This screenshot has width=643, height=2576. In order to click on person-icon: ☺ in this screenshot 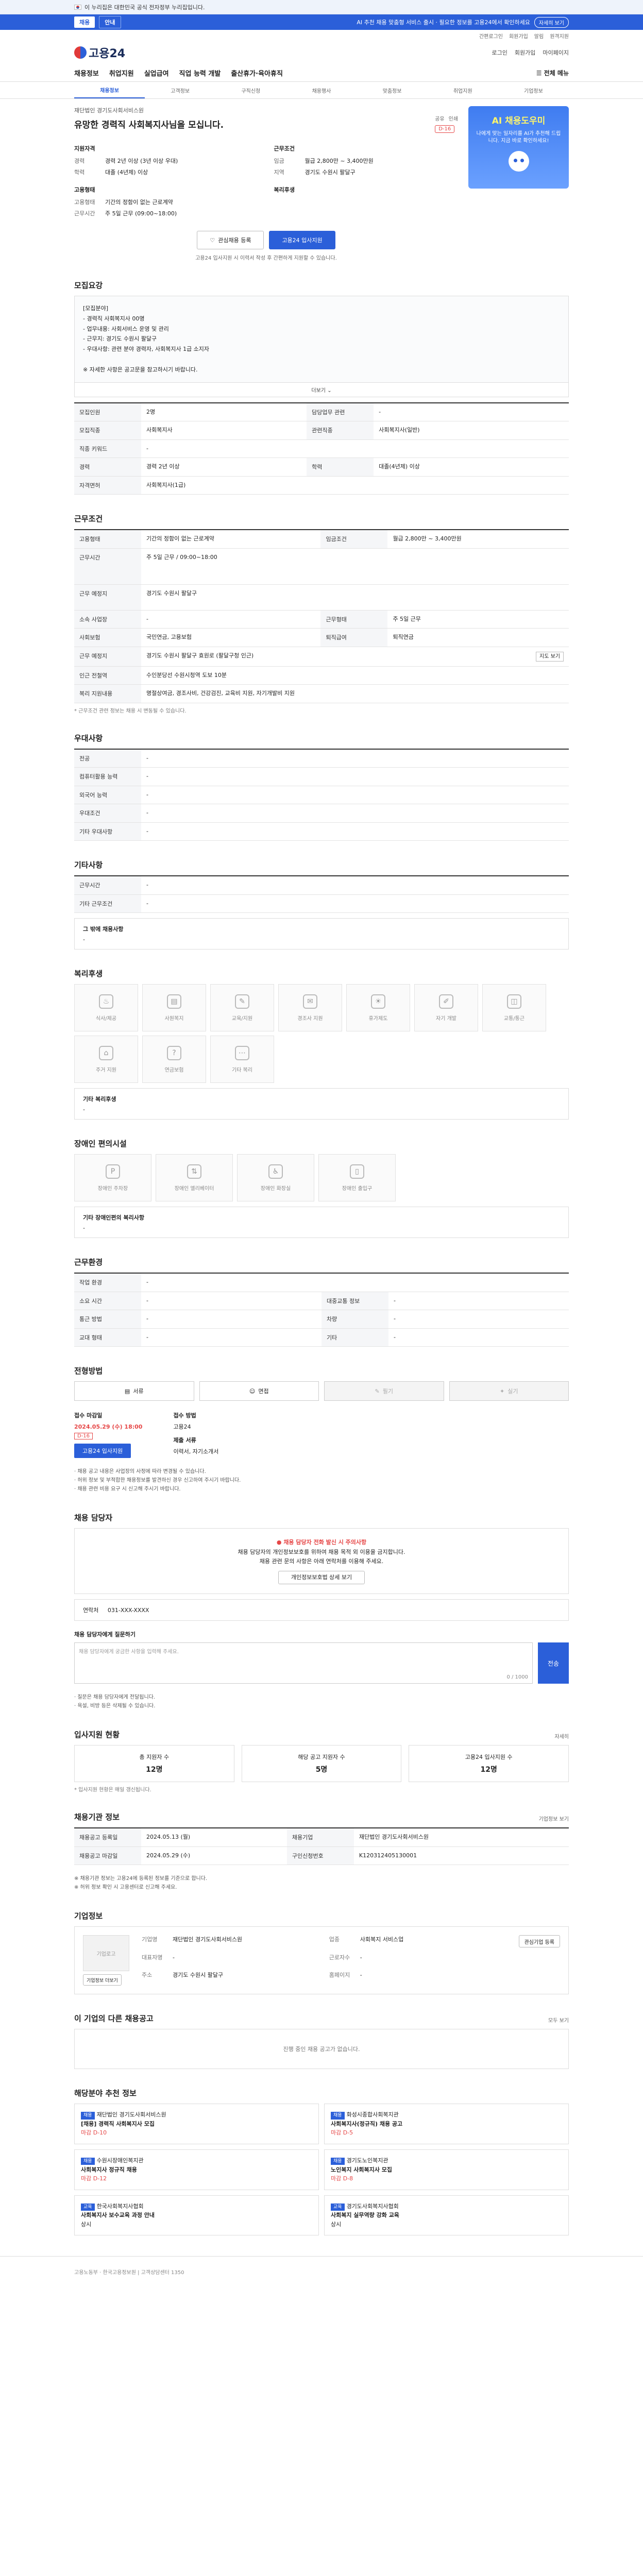, I will do `click(252, 1391)`.